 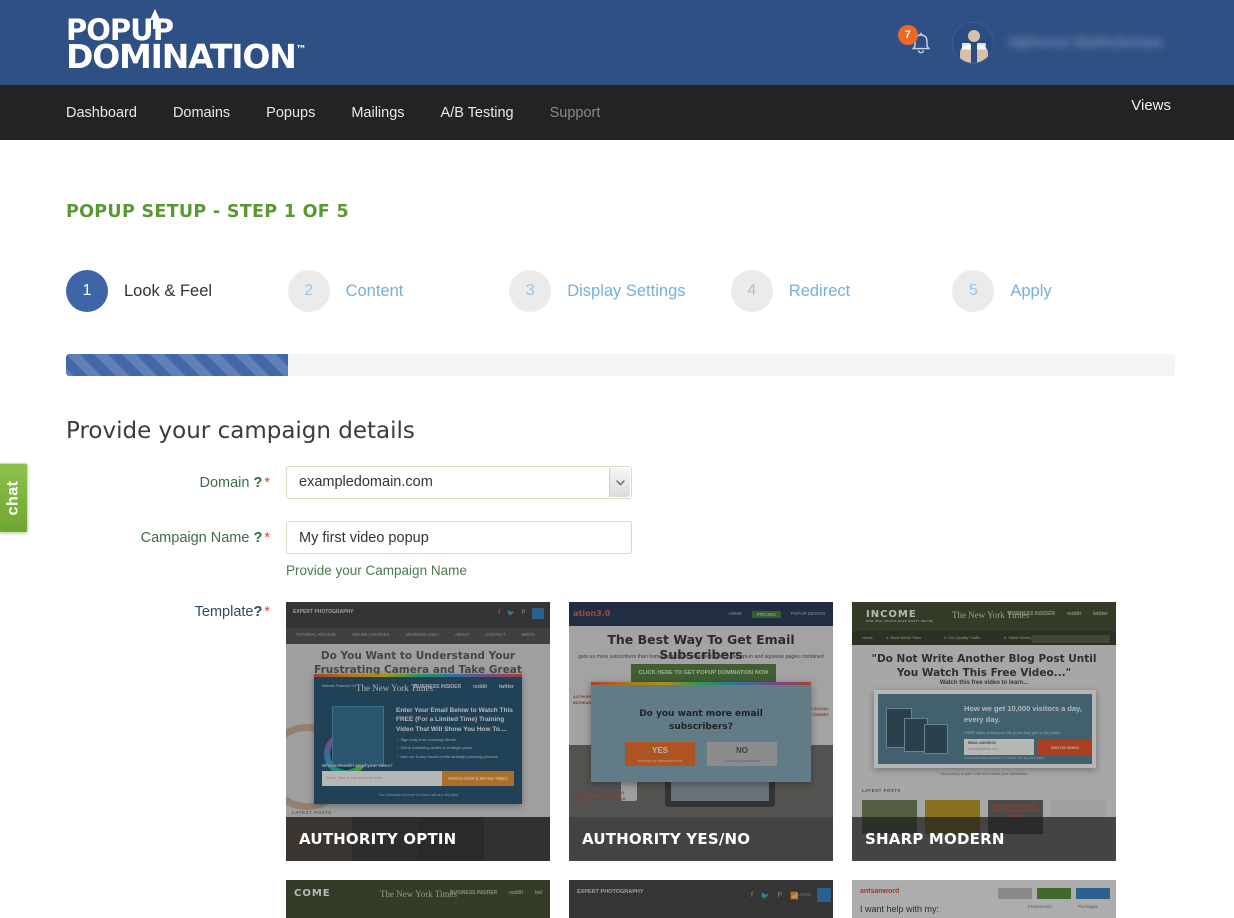 I want to click on brand-logo: POPUP DOMINATION™, so click(x=186, y=42).